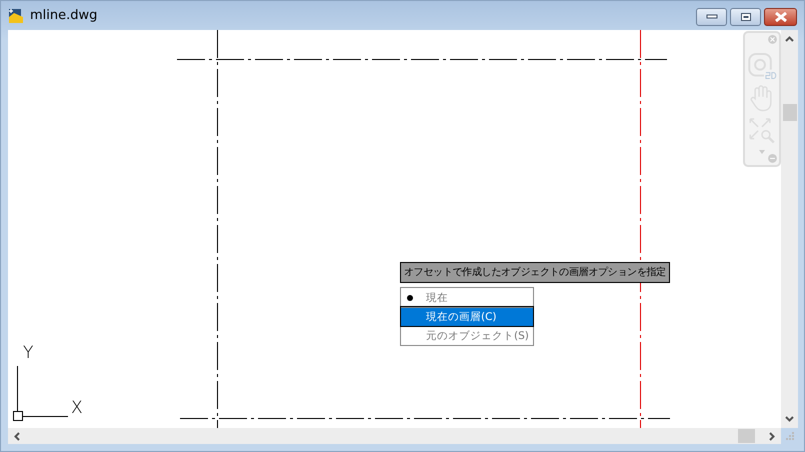  Describe the element at coordinates (789, 229) in the screenshot. I see `vertical-scrollbar` at that location.